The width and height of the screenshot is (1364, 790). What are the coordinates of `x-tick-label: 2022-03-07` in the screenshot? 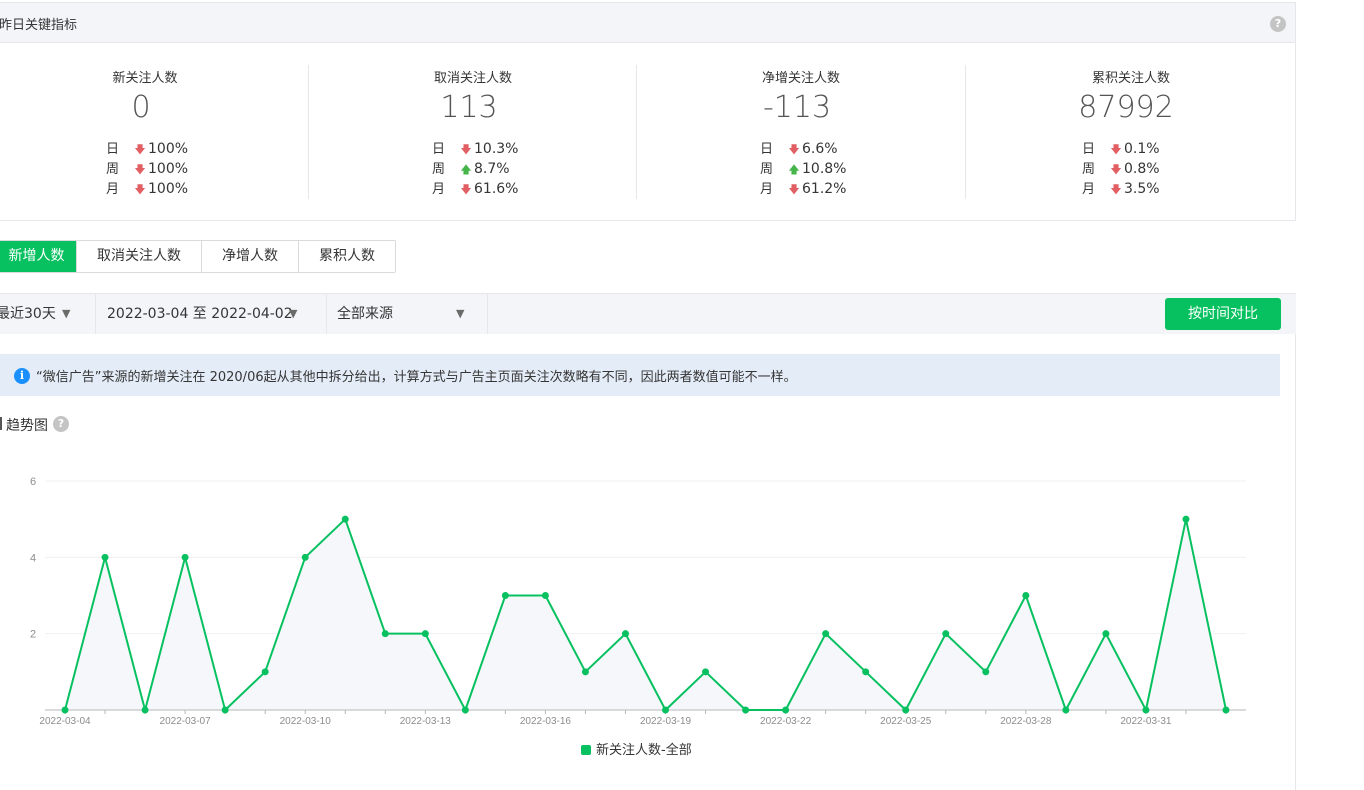 It's located at (186, 721).